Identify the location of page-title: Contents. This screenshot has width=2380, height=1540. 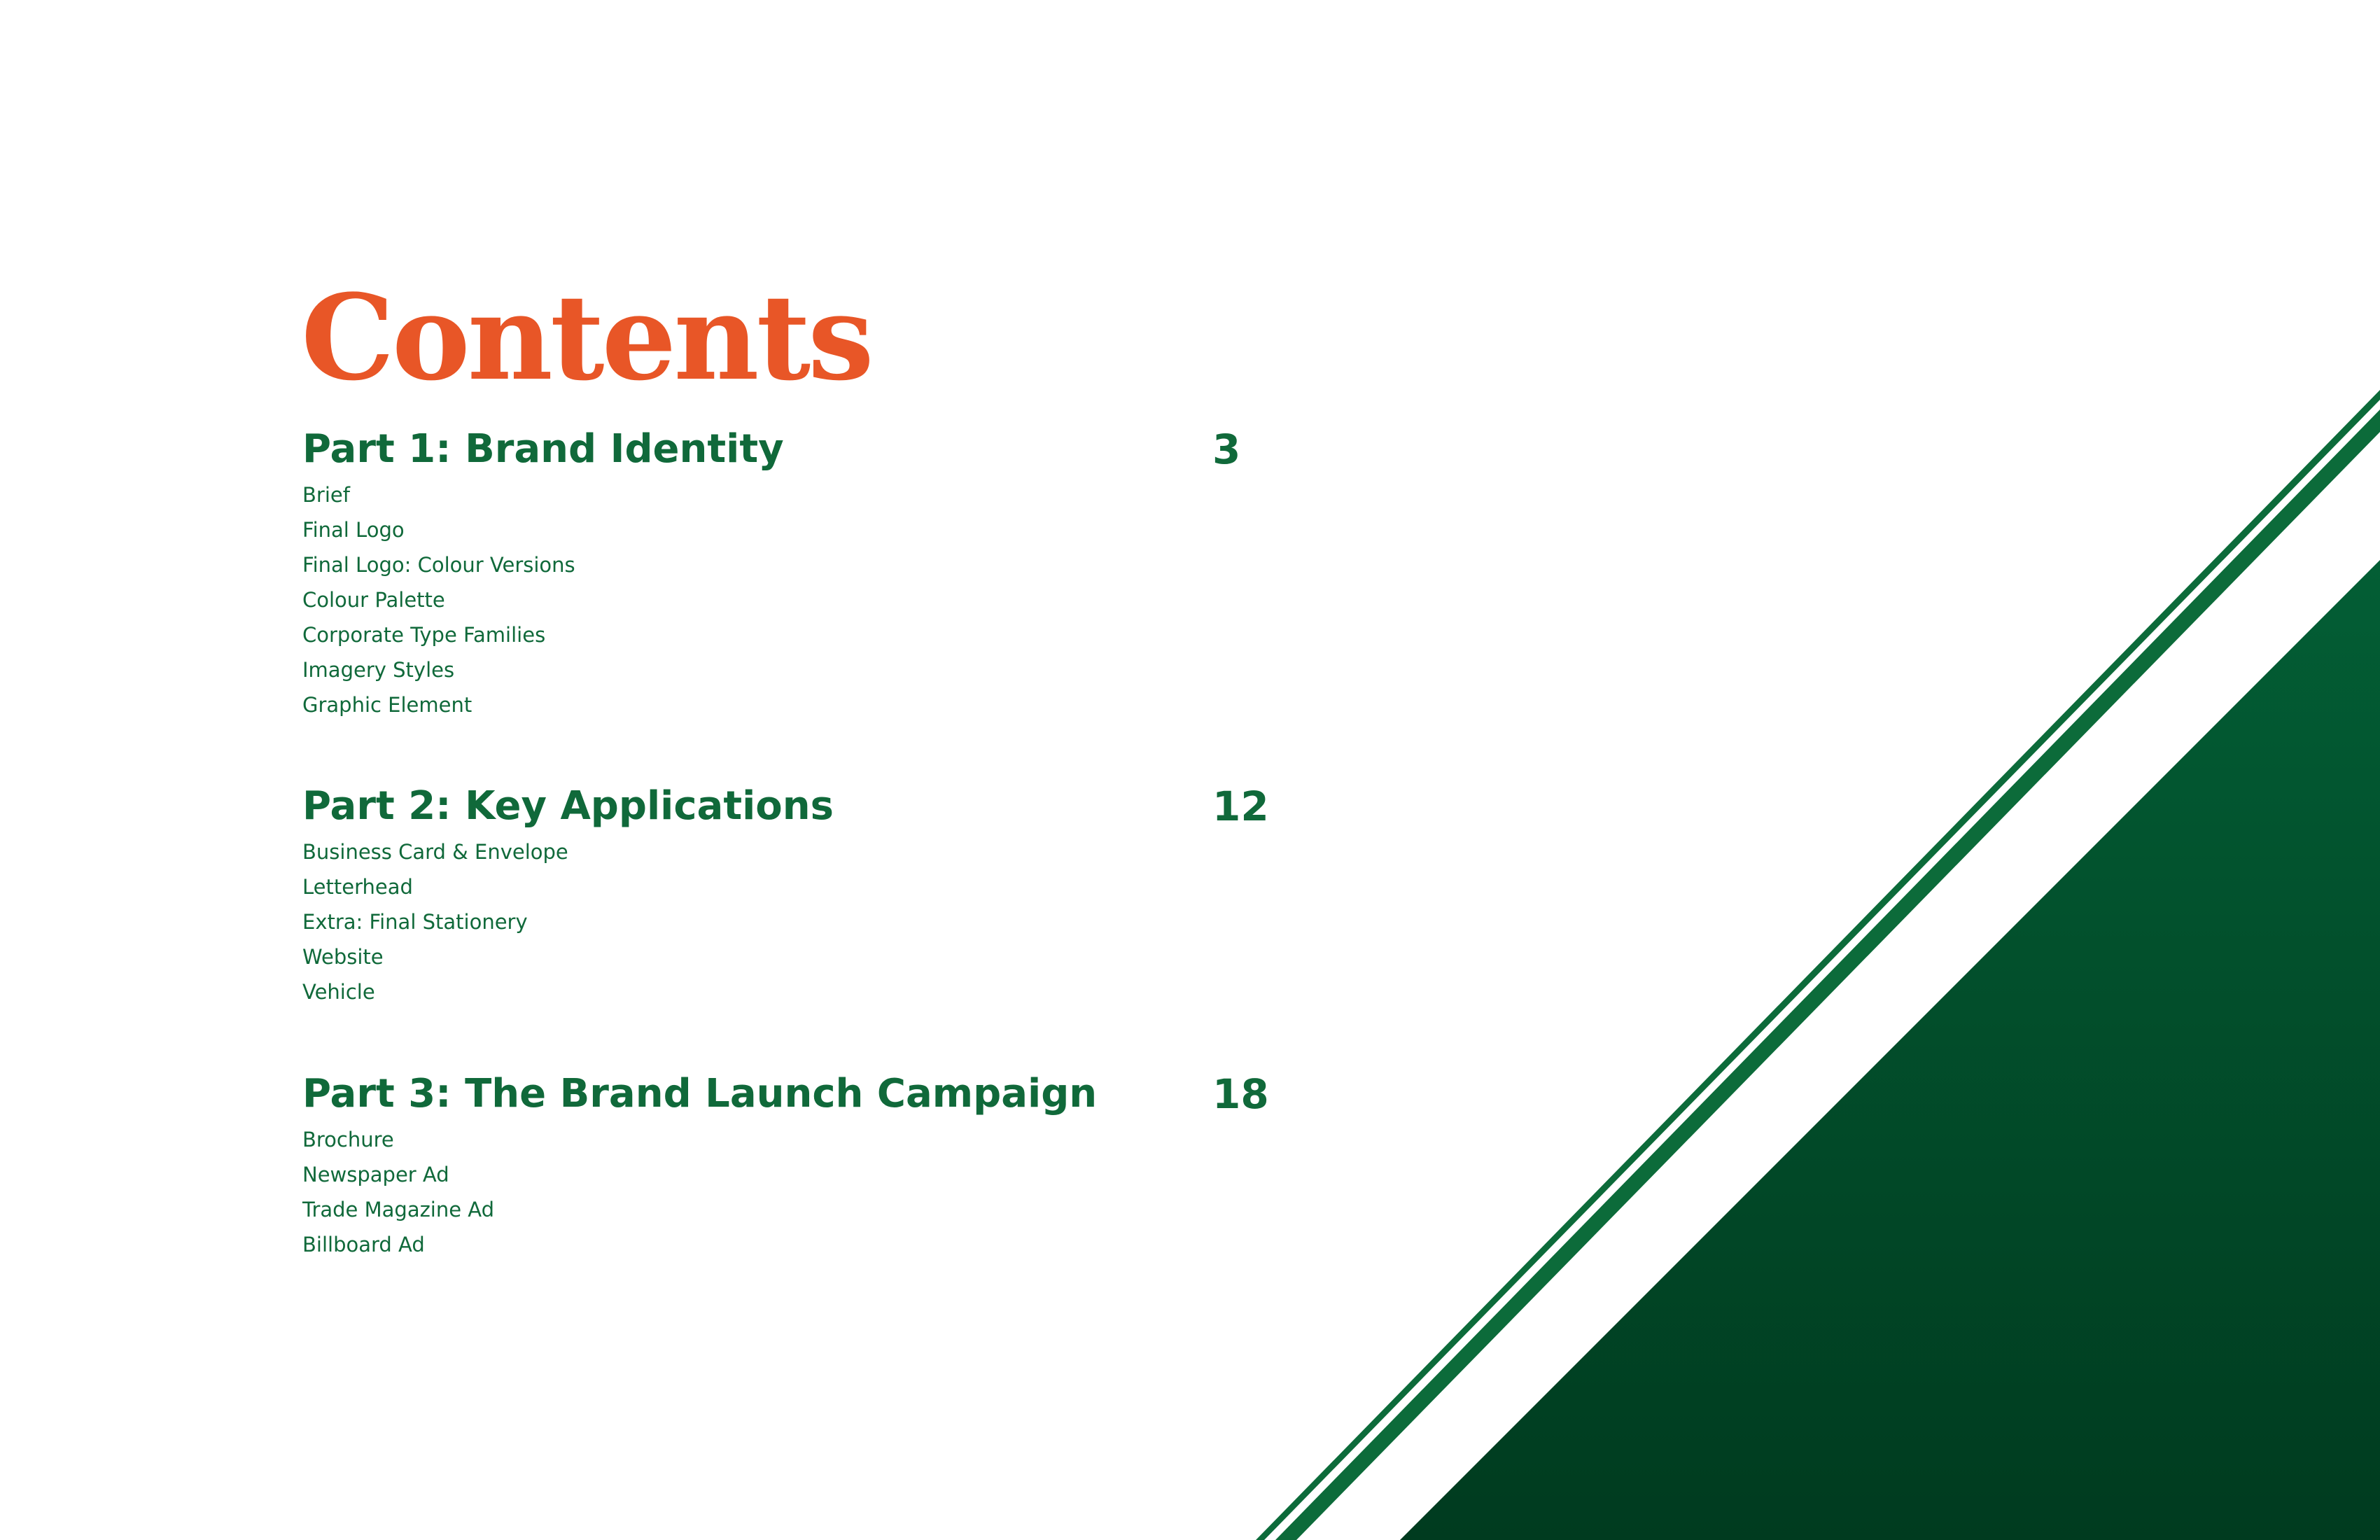
(587, 337).